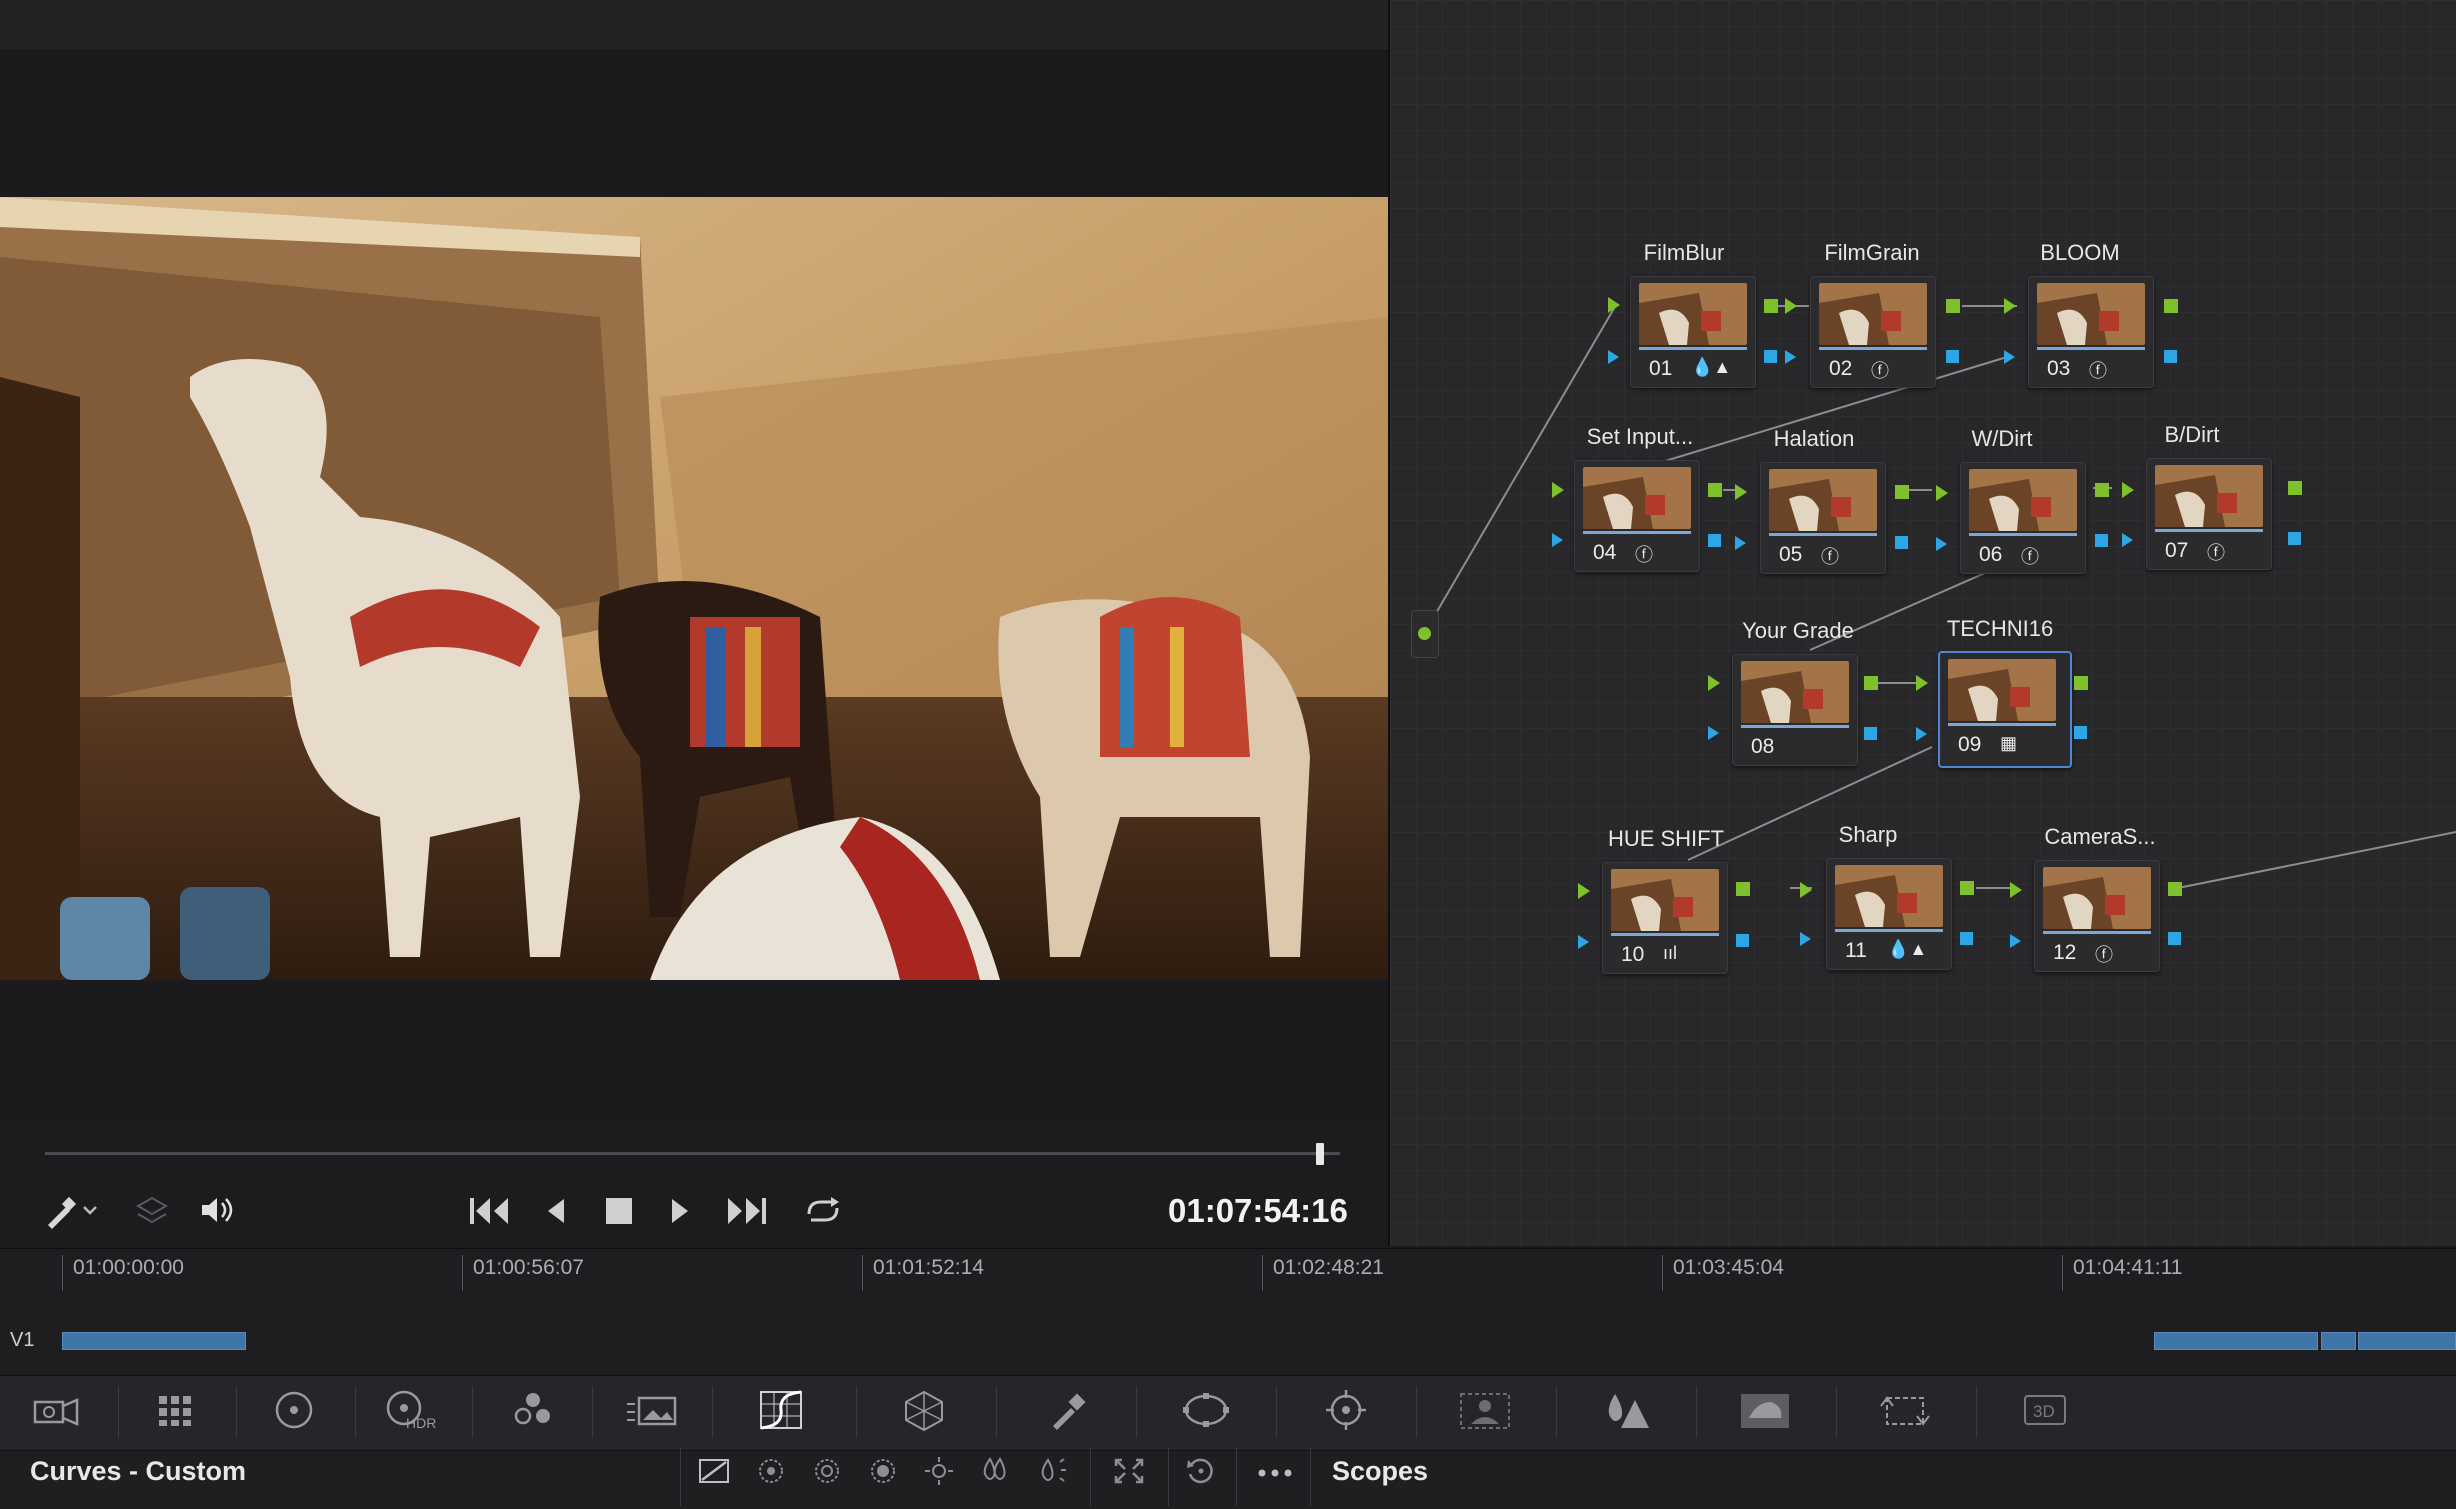 The width and height of the screenshot is (2456, 1509). I want to click on node-10-key-input, so click(1583, 942).